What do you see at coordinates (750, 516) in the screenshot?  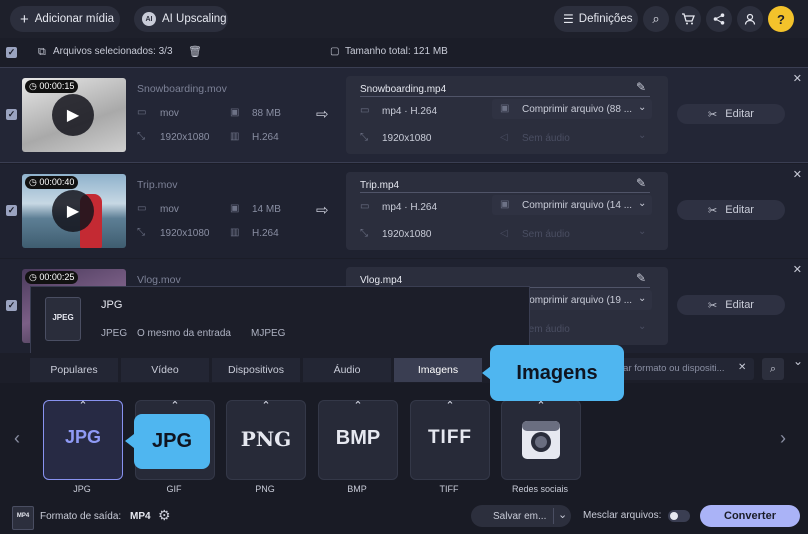 I see `convert-button: Converter` at bounding box center [750, 516].